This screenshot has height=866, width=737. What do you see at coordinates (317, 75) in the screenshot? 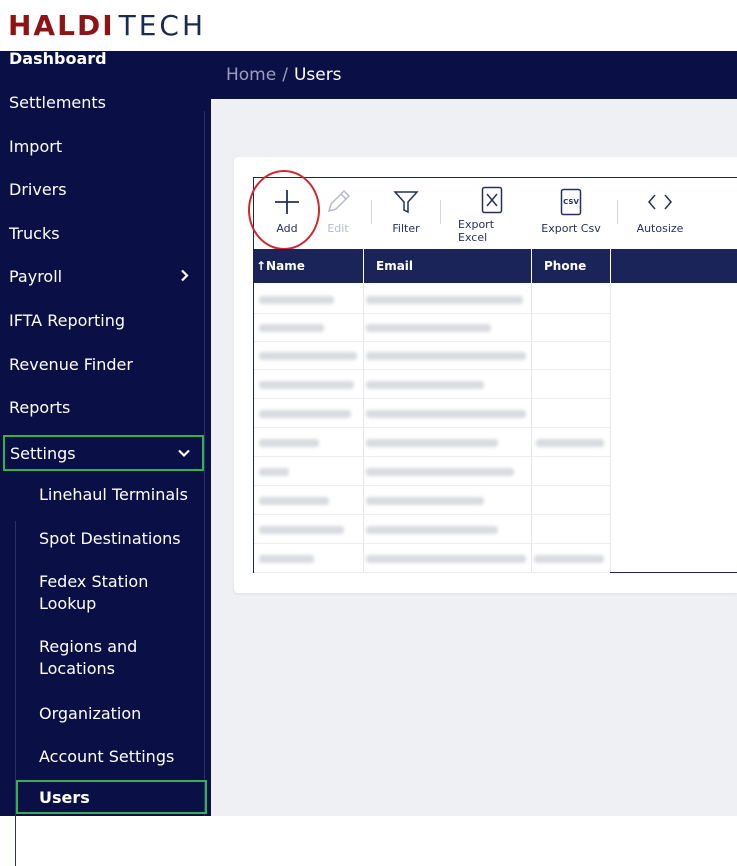
I see `breadcrumb-current: Users` at bounding box center [317, 75].